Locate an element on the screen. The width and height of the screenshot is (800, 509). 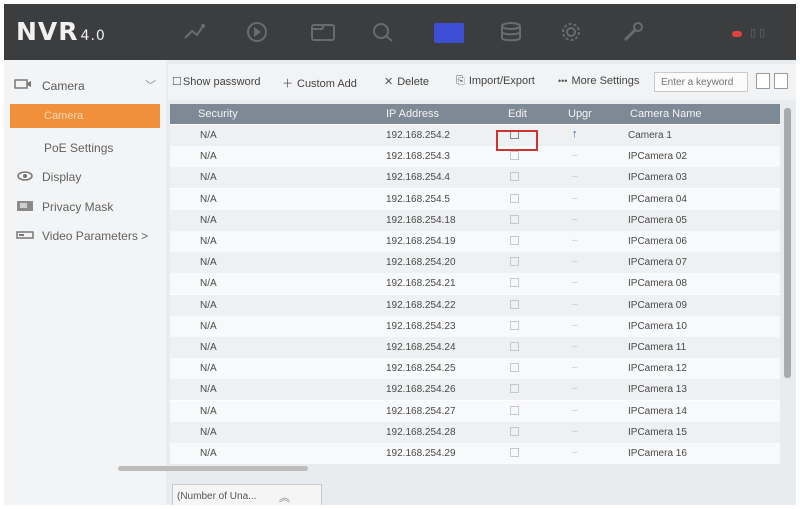
cell-camera-name: Camera 1 is located at coordinates (650, 135).